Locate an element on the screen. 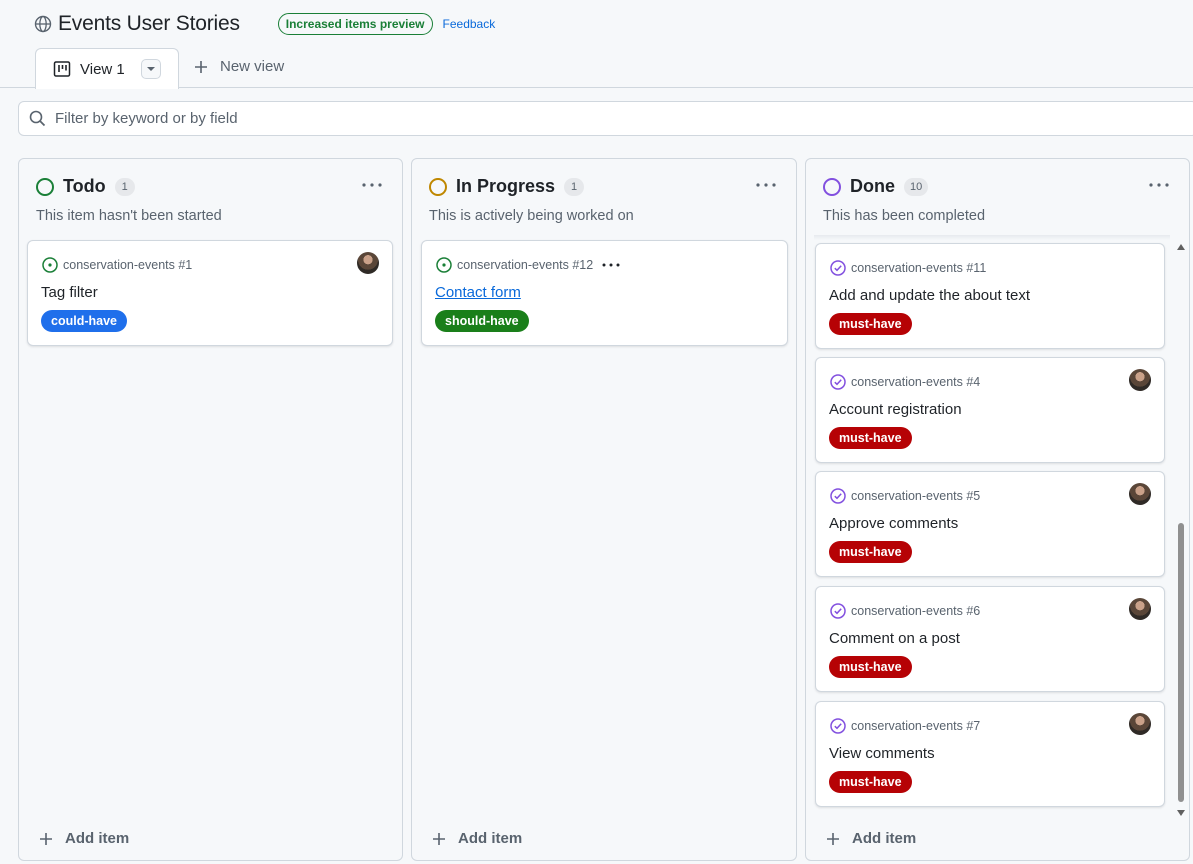  new-view-button: New view is located at coordinates (238, 66).